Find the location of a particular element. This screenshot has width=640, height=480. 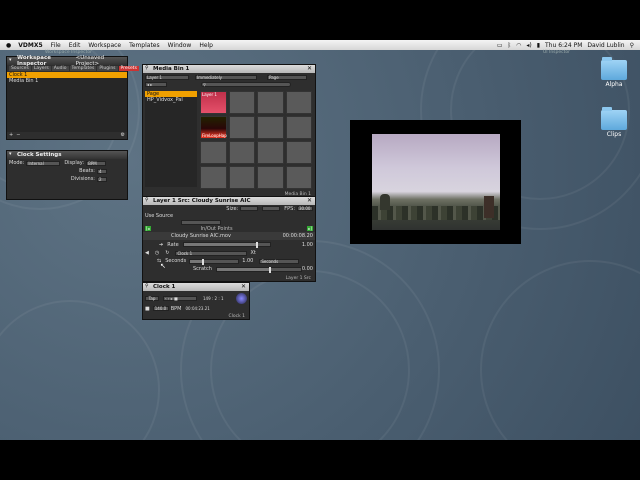

transport-buttons: ‹ › ▸ ■ is located at coordinates (180, 298).